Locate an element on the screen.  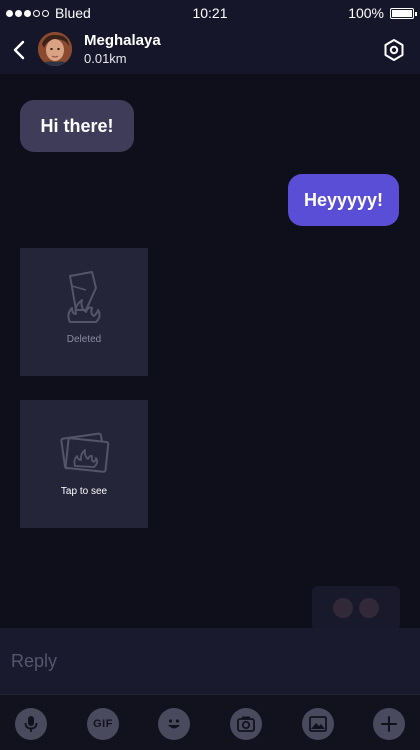
outgoing-message-text: Heyyyyy! is located at coordinates (343, 199).